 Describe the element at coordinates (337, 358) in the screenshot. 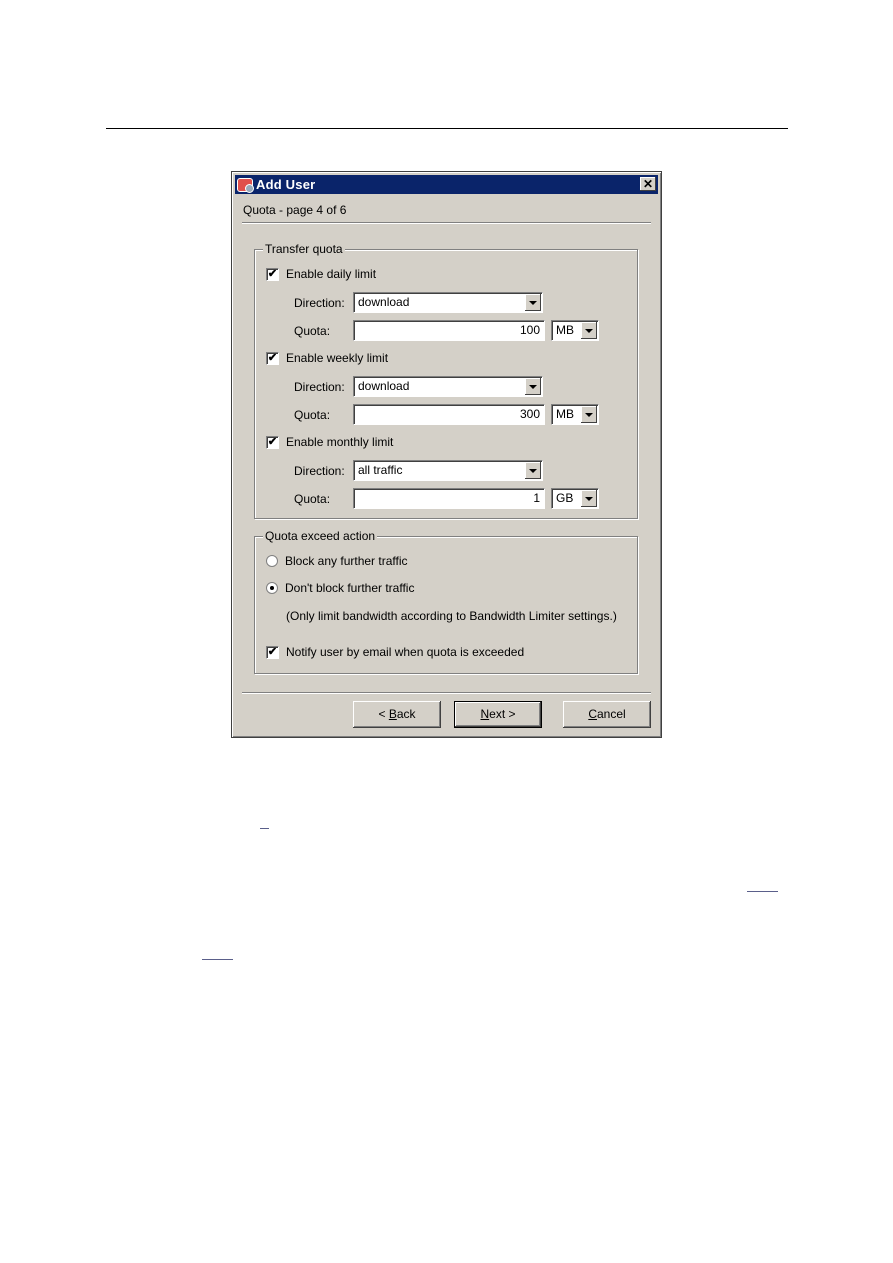

I see `weekly-limit-label: Enable weekly limit` at that location.